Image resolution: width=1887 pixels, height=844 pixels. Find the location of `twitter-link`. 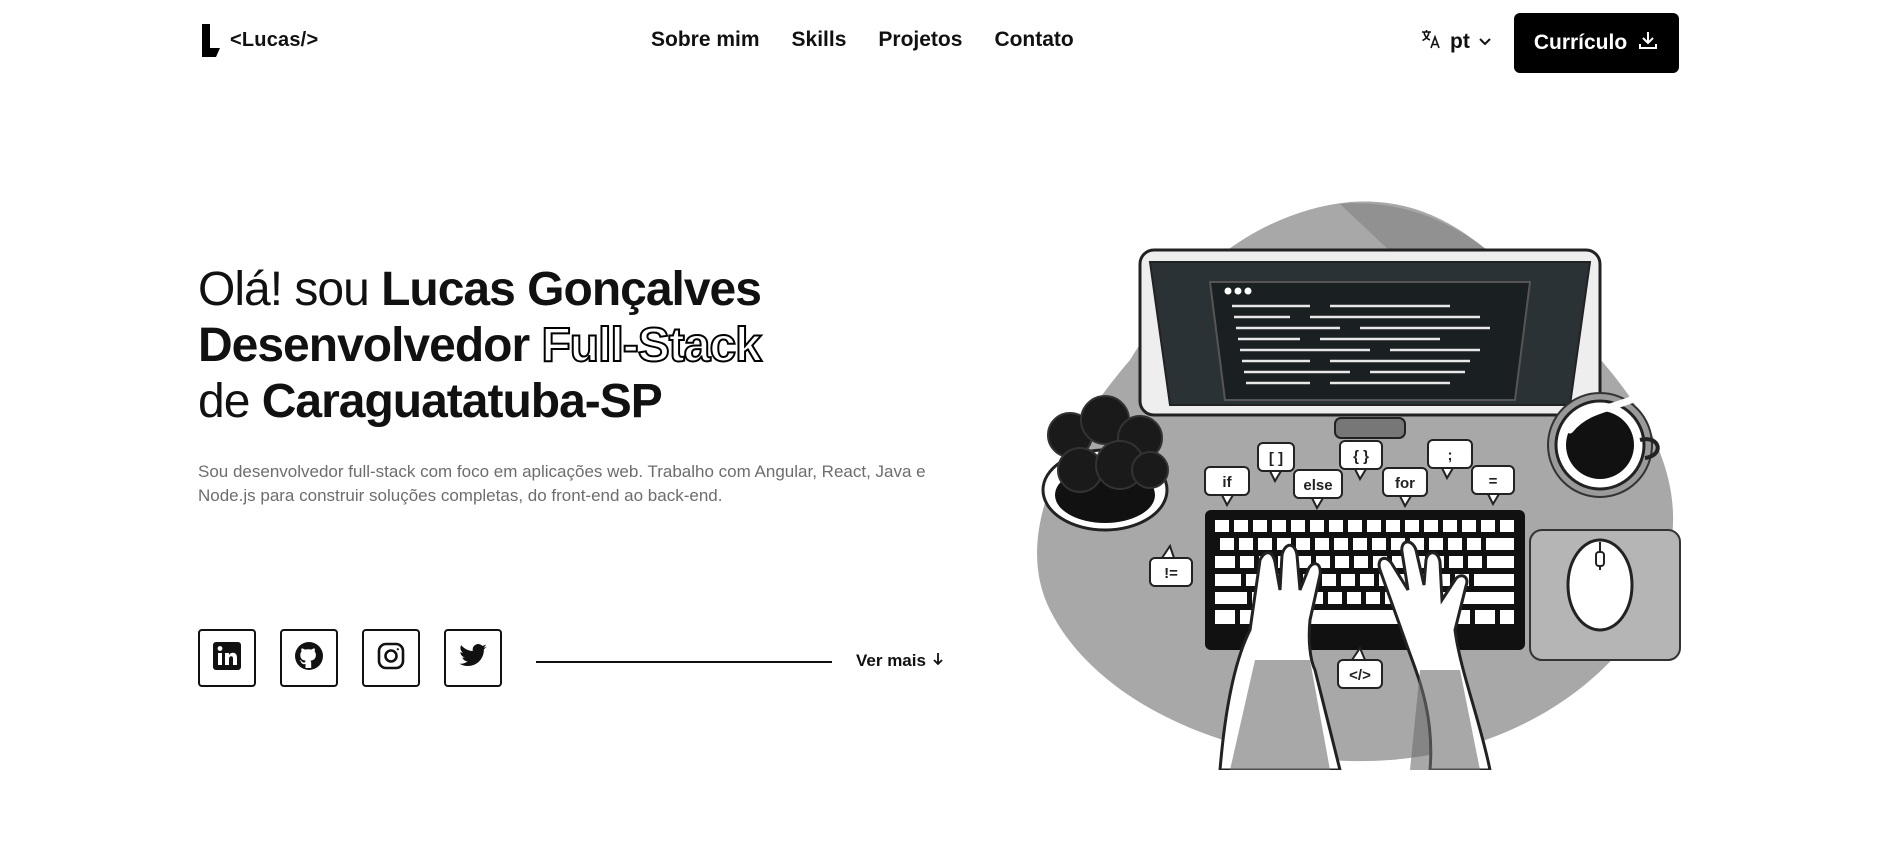

twitter-link is located at coordinates (473, 658).